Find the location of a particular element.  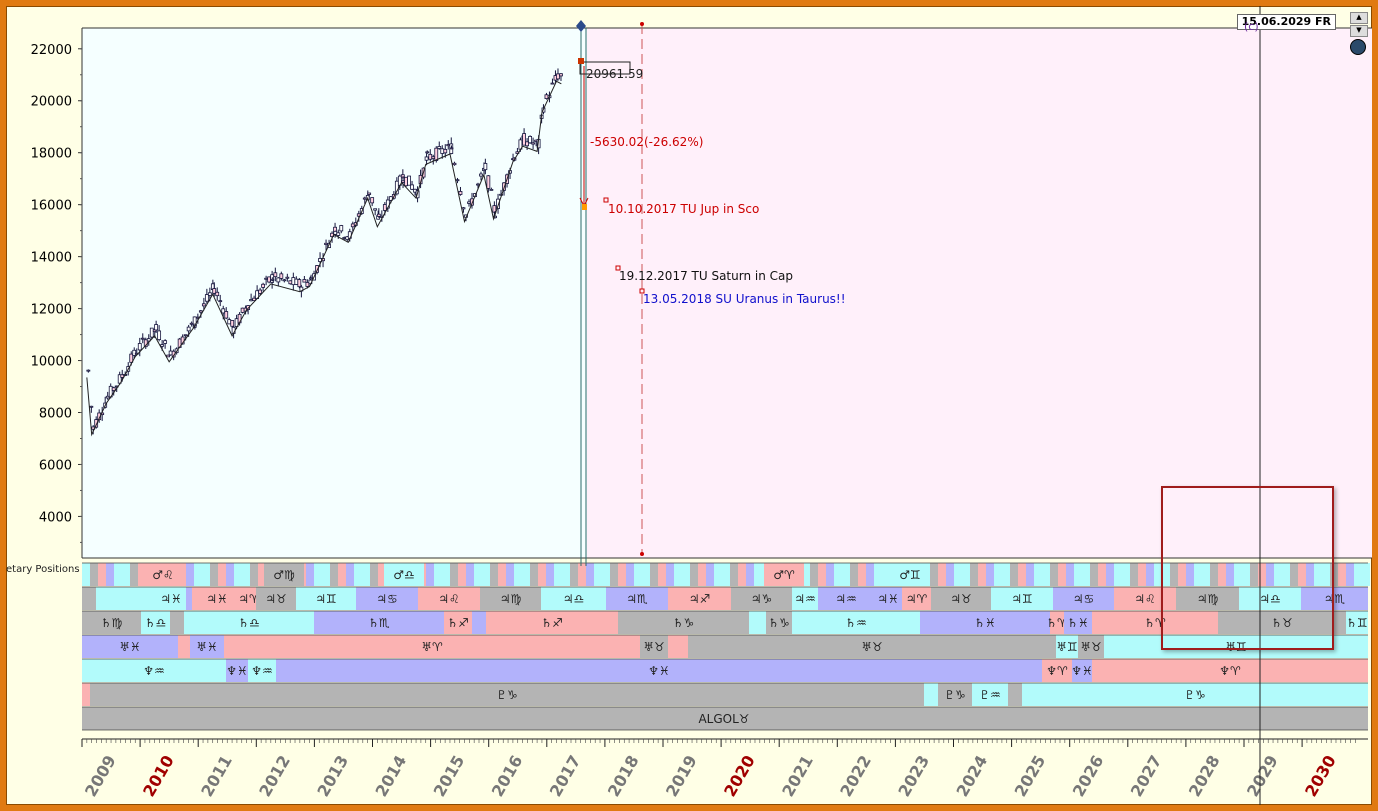

saturn-label: ♄♏ is located at coordinates (379, 623).